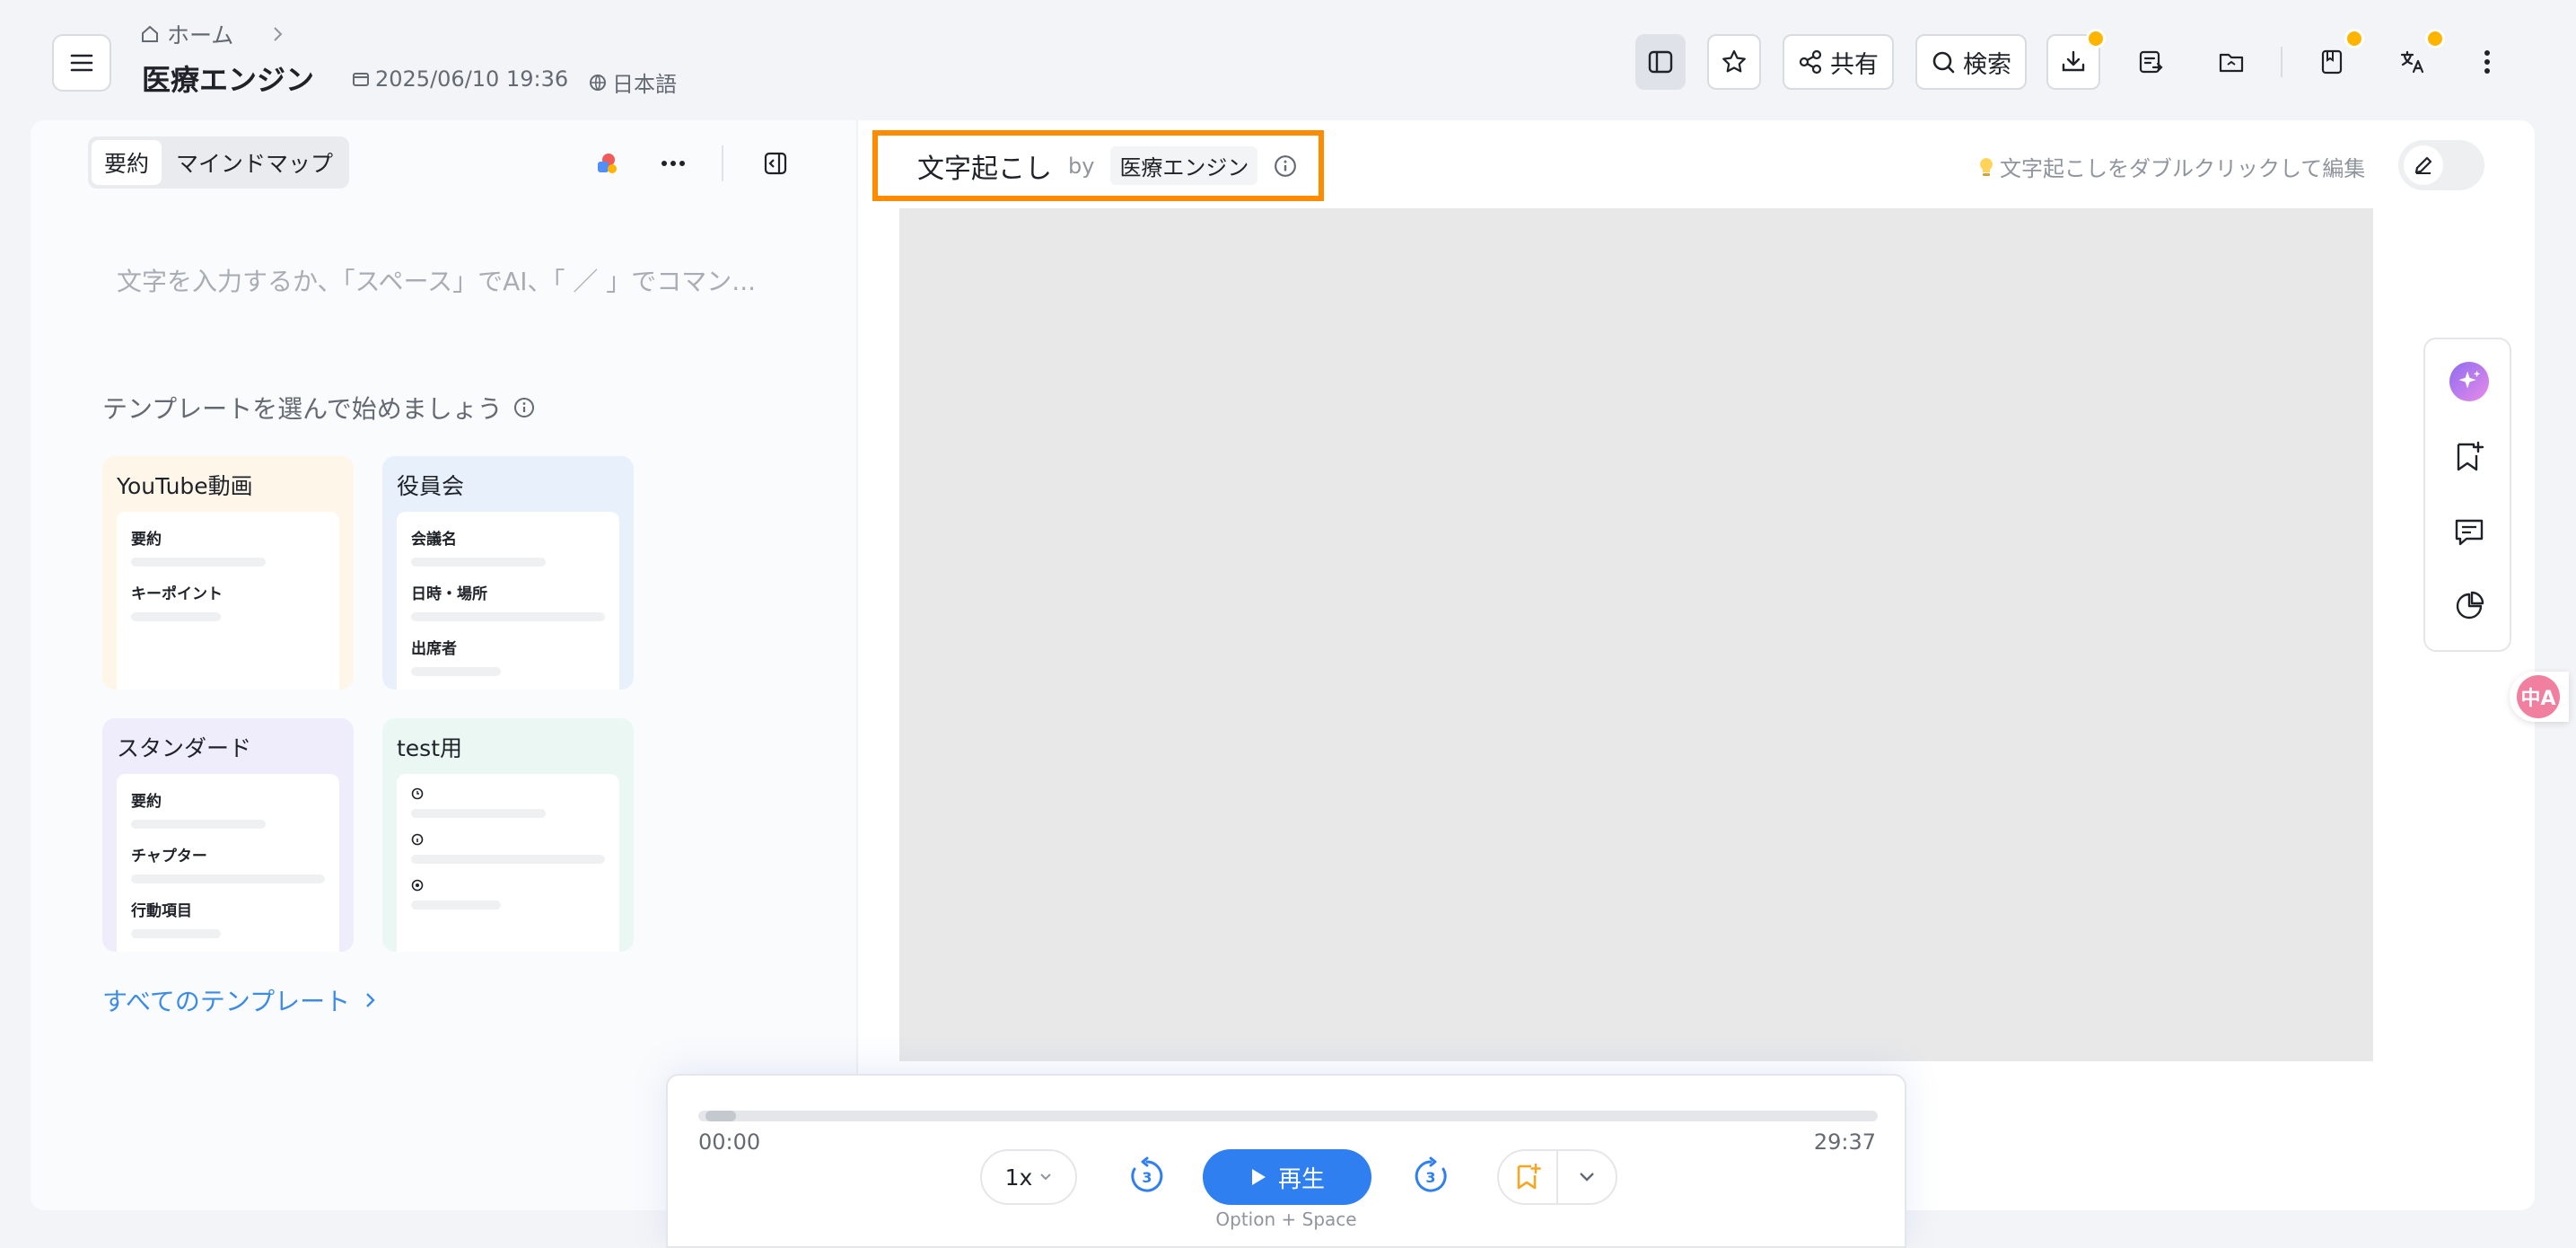 This screenshot has width=2576, height=1248. Describe the element at coordinates (228, 78) in the screenshot. I see `page-title: 医療エンジン` at that location.